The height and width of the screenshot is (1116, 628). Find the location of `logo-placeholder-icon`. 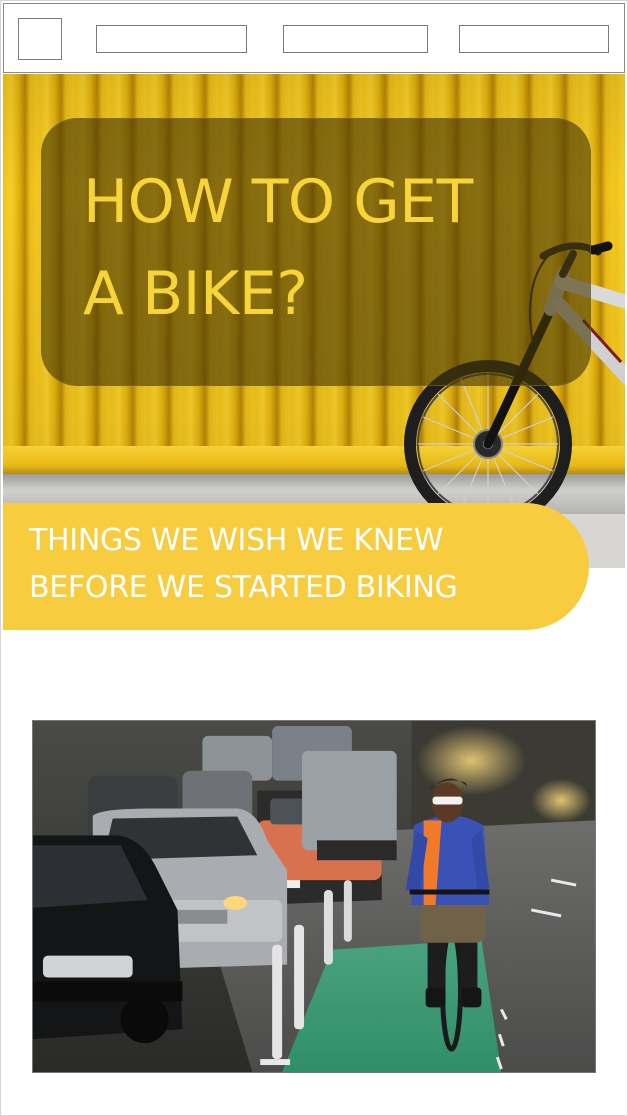

logo-placeholder-icon is located at coordinates (40, 39).